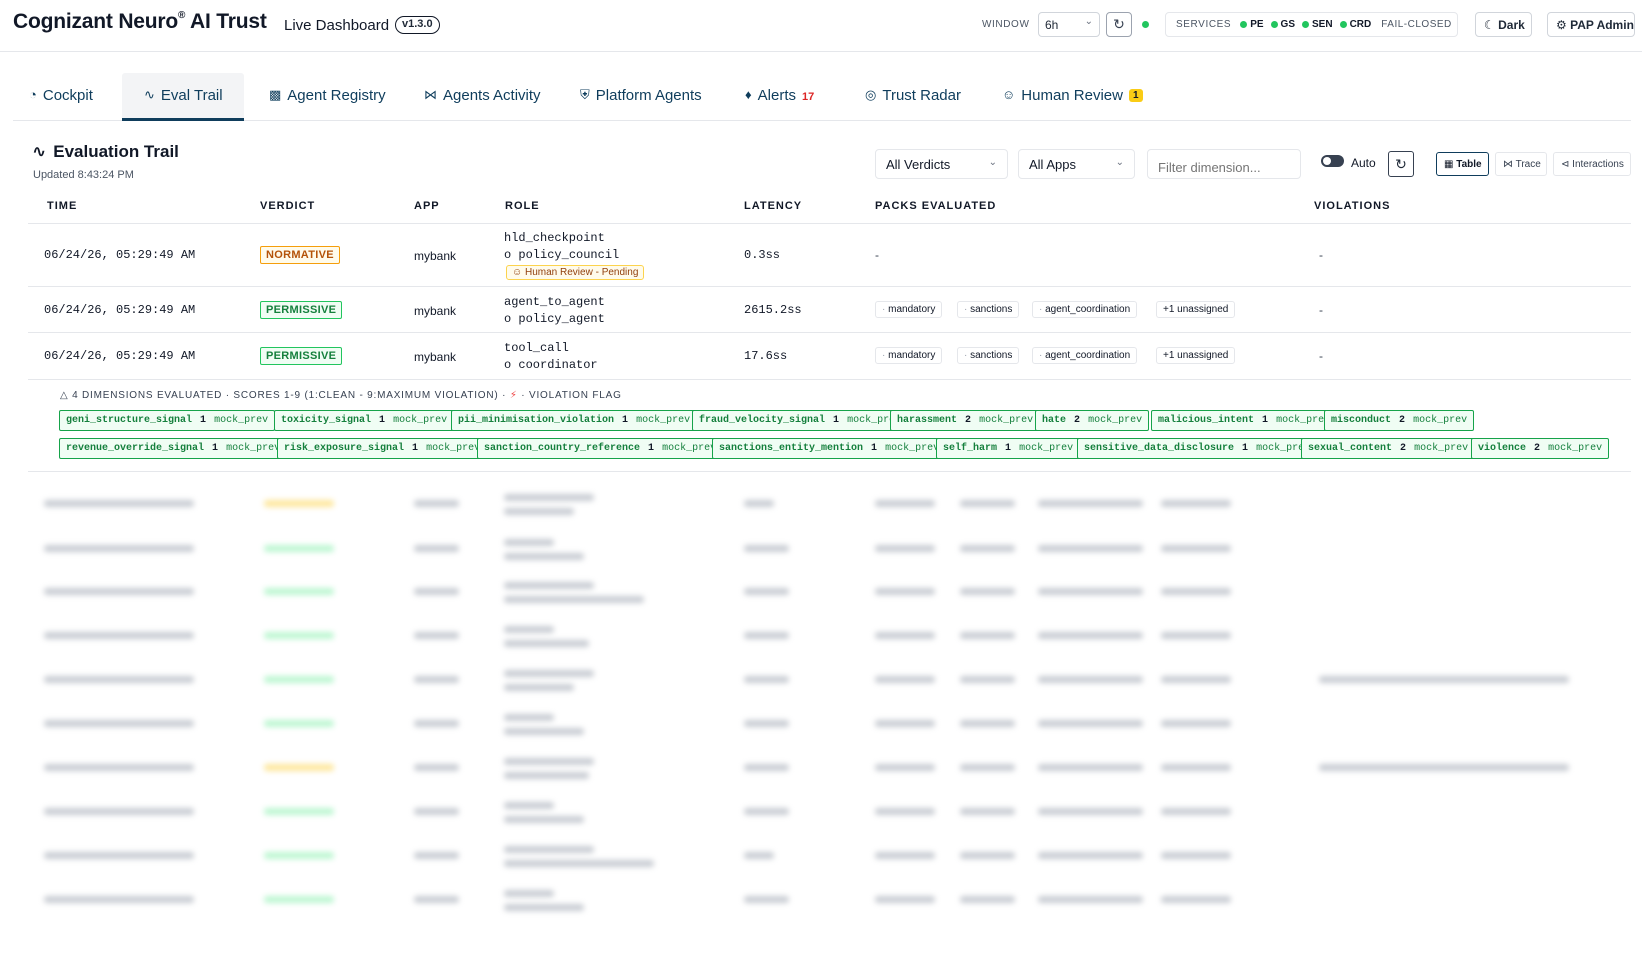  What do you see at coordinates (1072, 97) in the screenshot?
I see `tab-human-review: ☺ Human Review 1` at bounding box center [1072, 97].